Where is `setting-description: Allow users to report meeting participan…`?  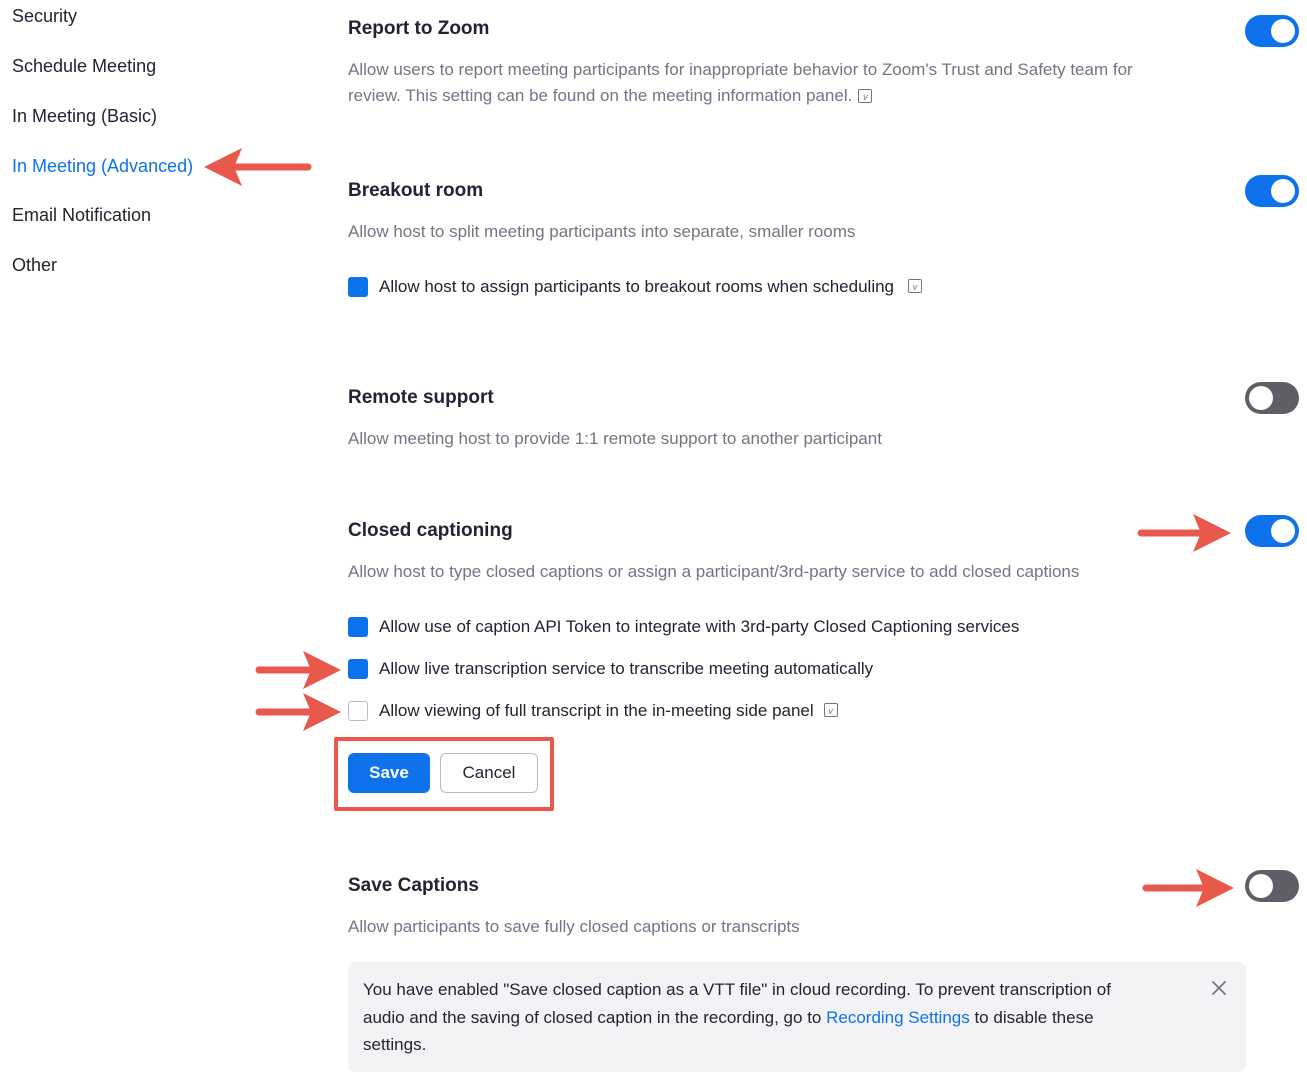 setting-description: Allow users to report meeting participan… is located at coordinates (740, 83).